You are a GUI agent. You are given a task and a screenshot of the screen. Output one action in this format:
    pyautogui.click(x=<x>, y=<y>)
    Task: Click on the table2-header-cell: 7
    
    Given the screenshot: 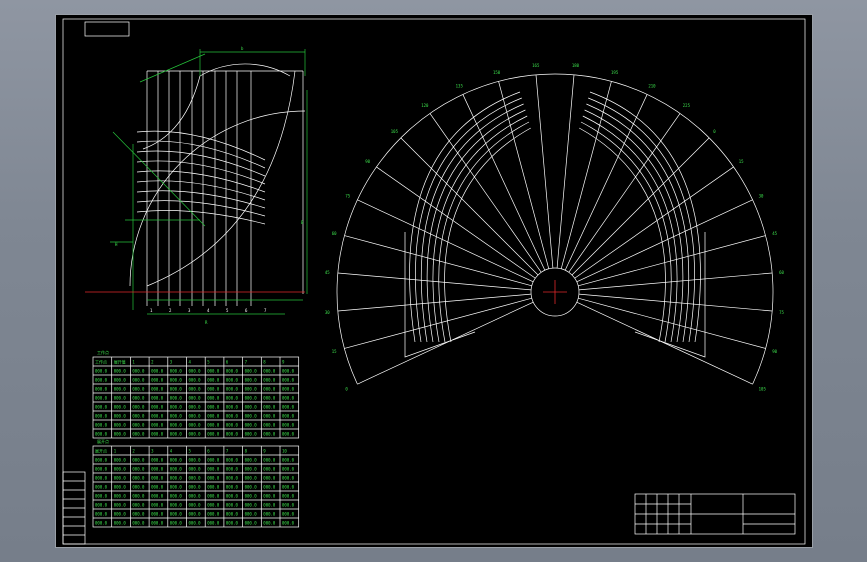 What is the action you would take?
    pyautogui.click(x=227, y=451)
    